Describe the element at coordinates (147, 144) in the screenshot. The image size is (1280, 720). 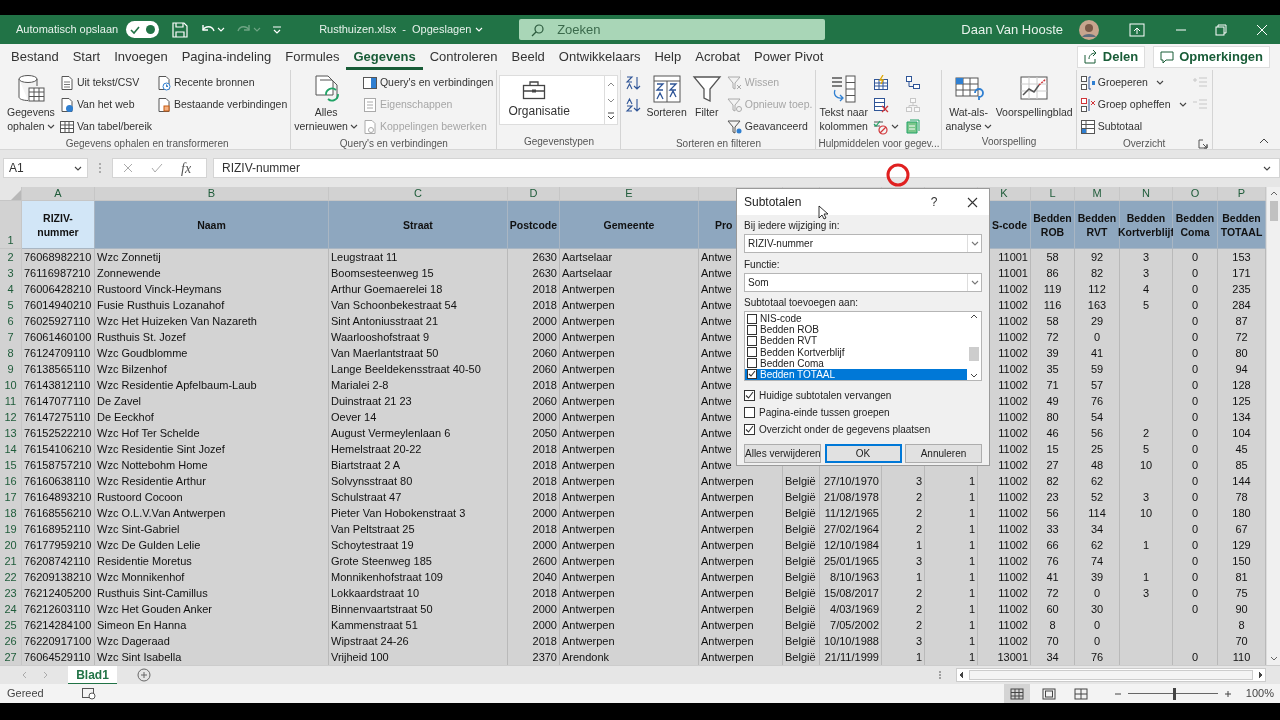
I see `group-label: Gegevens ophalen en transformeren` at that location.